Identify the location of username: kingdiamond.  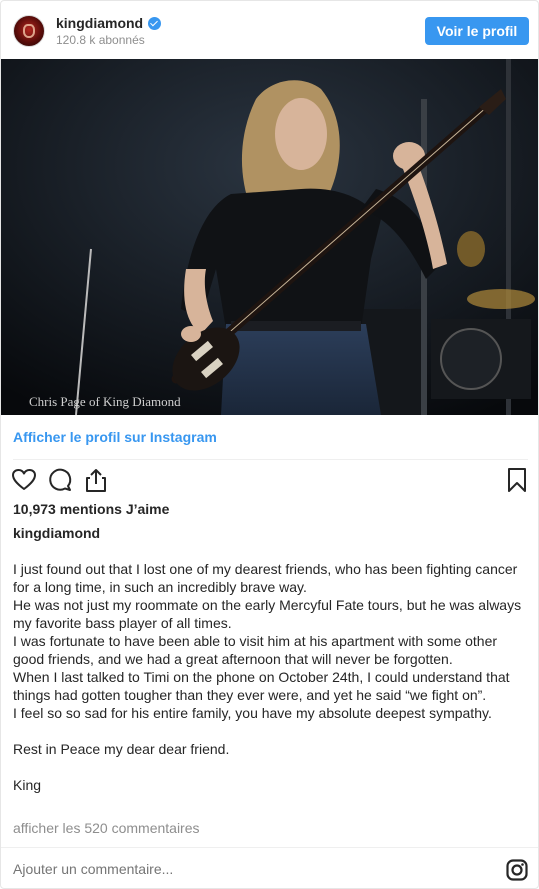
(99, 23).